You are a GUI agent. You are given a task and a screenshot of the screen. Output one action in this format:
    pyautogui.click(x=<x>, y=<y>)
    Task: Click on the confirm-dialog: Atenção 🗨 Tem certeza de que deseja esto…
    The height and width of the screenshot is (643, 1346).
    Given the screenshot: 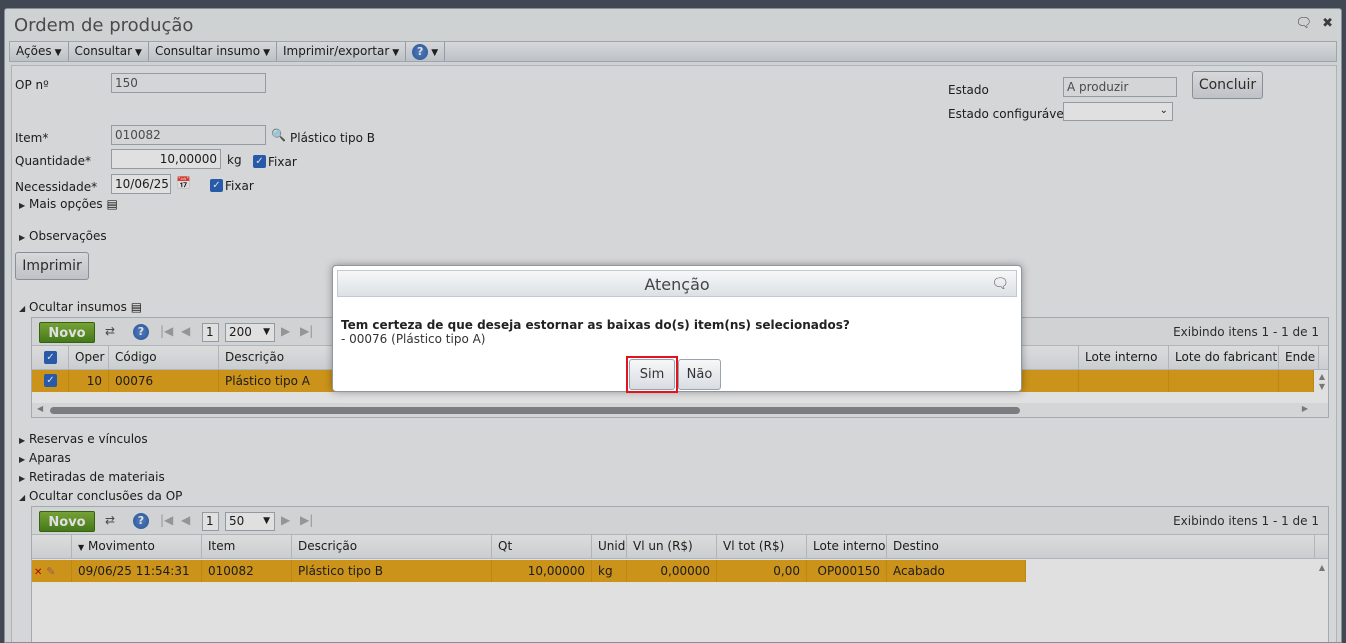 What is the action you would take?
    pyautogui.click(x=677, y=329)
    